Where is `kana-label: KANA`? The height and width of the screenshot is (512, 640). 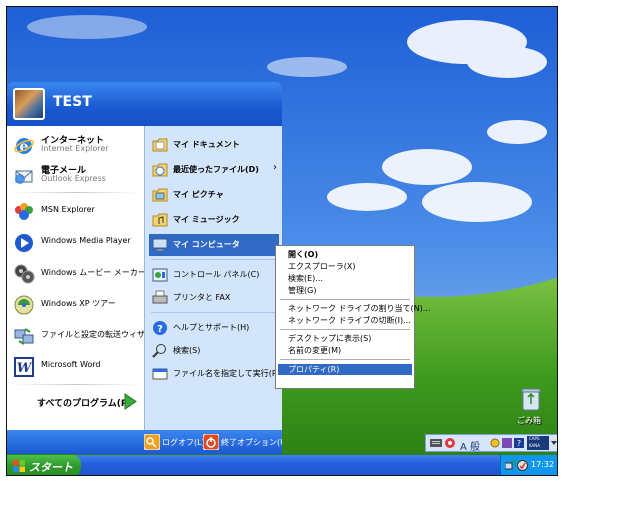 kana-label: KANA is located at coordinates (535, 445).